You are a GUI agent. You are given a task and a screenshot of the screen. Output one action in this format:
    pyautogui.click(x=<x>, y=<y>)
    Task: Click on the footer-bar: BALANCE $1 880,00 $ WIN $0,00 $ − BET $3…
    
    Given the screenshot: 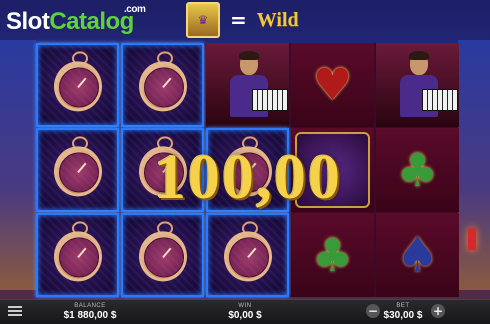 What is the action you would take?
    pyautogui.click(x=245, y=311)
    